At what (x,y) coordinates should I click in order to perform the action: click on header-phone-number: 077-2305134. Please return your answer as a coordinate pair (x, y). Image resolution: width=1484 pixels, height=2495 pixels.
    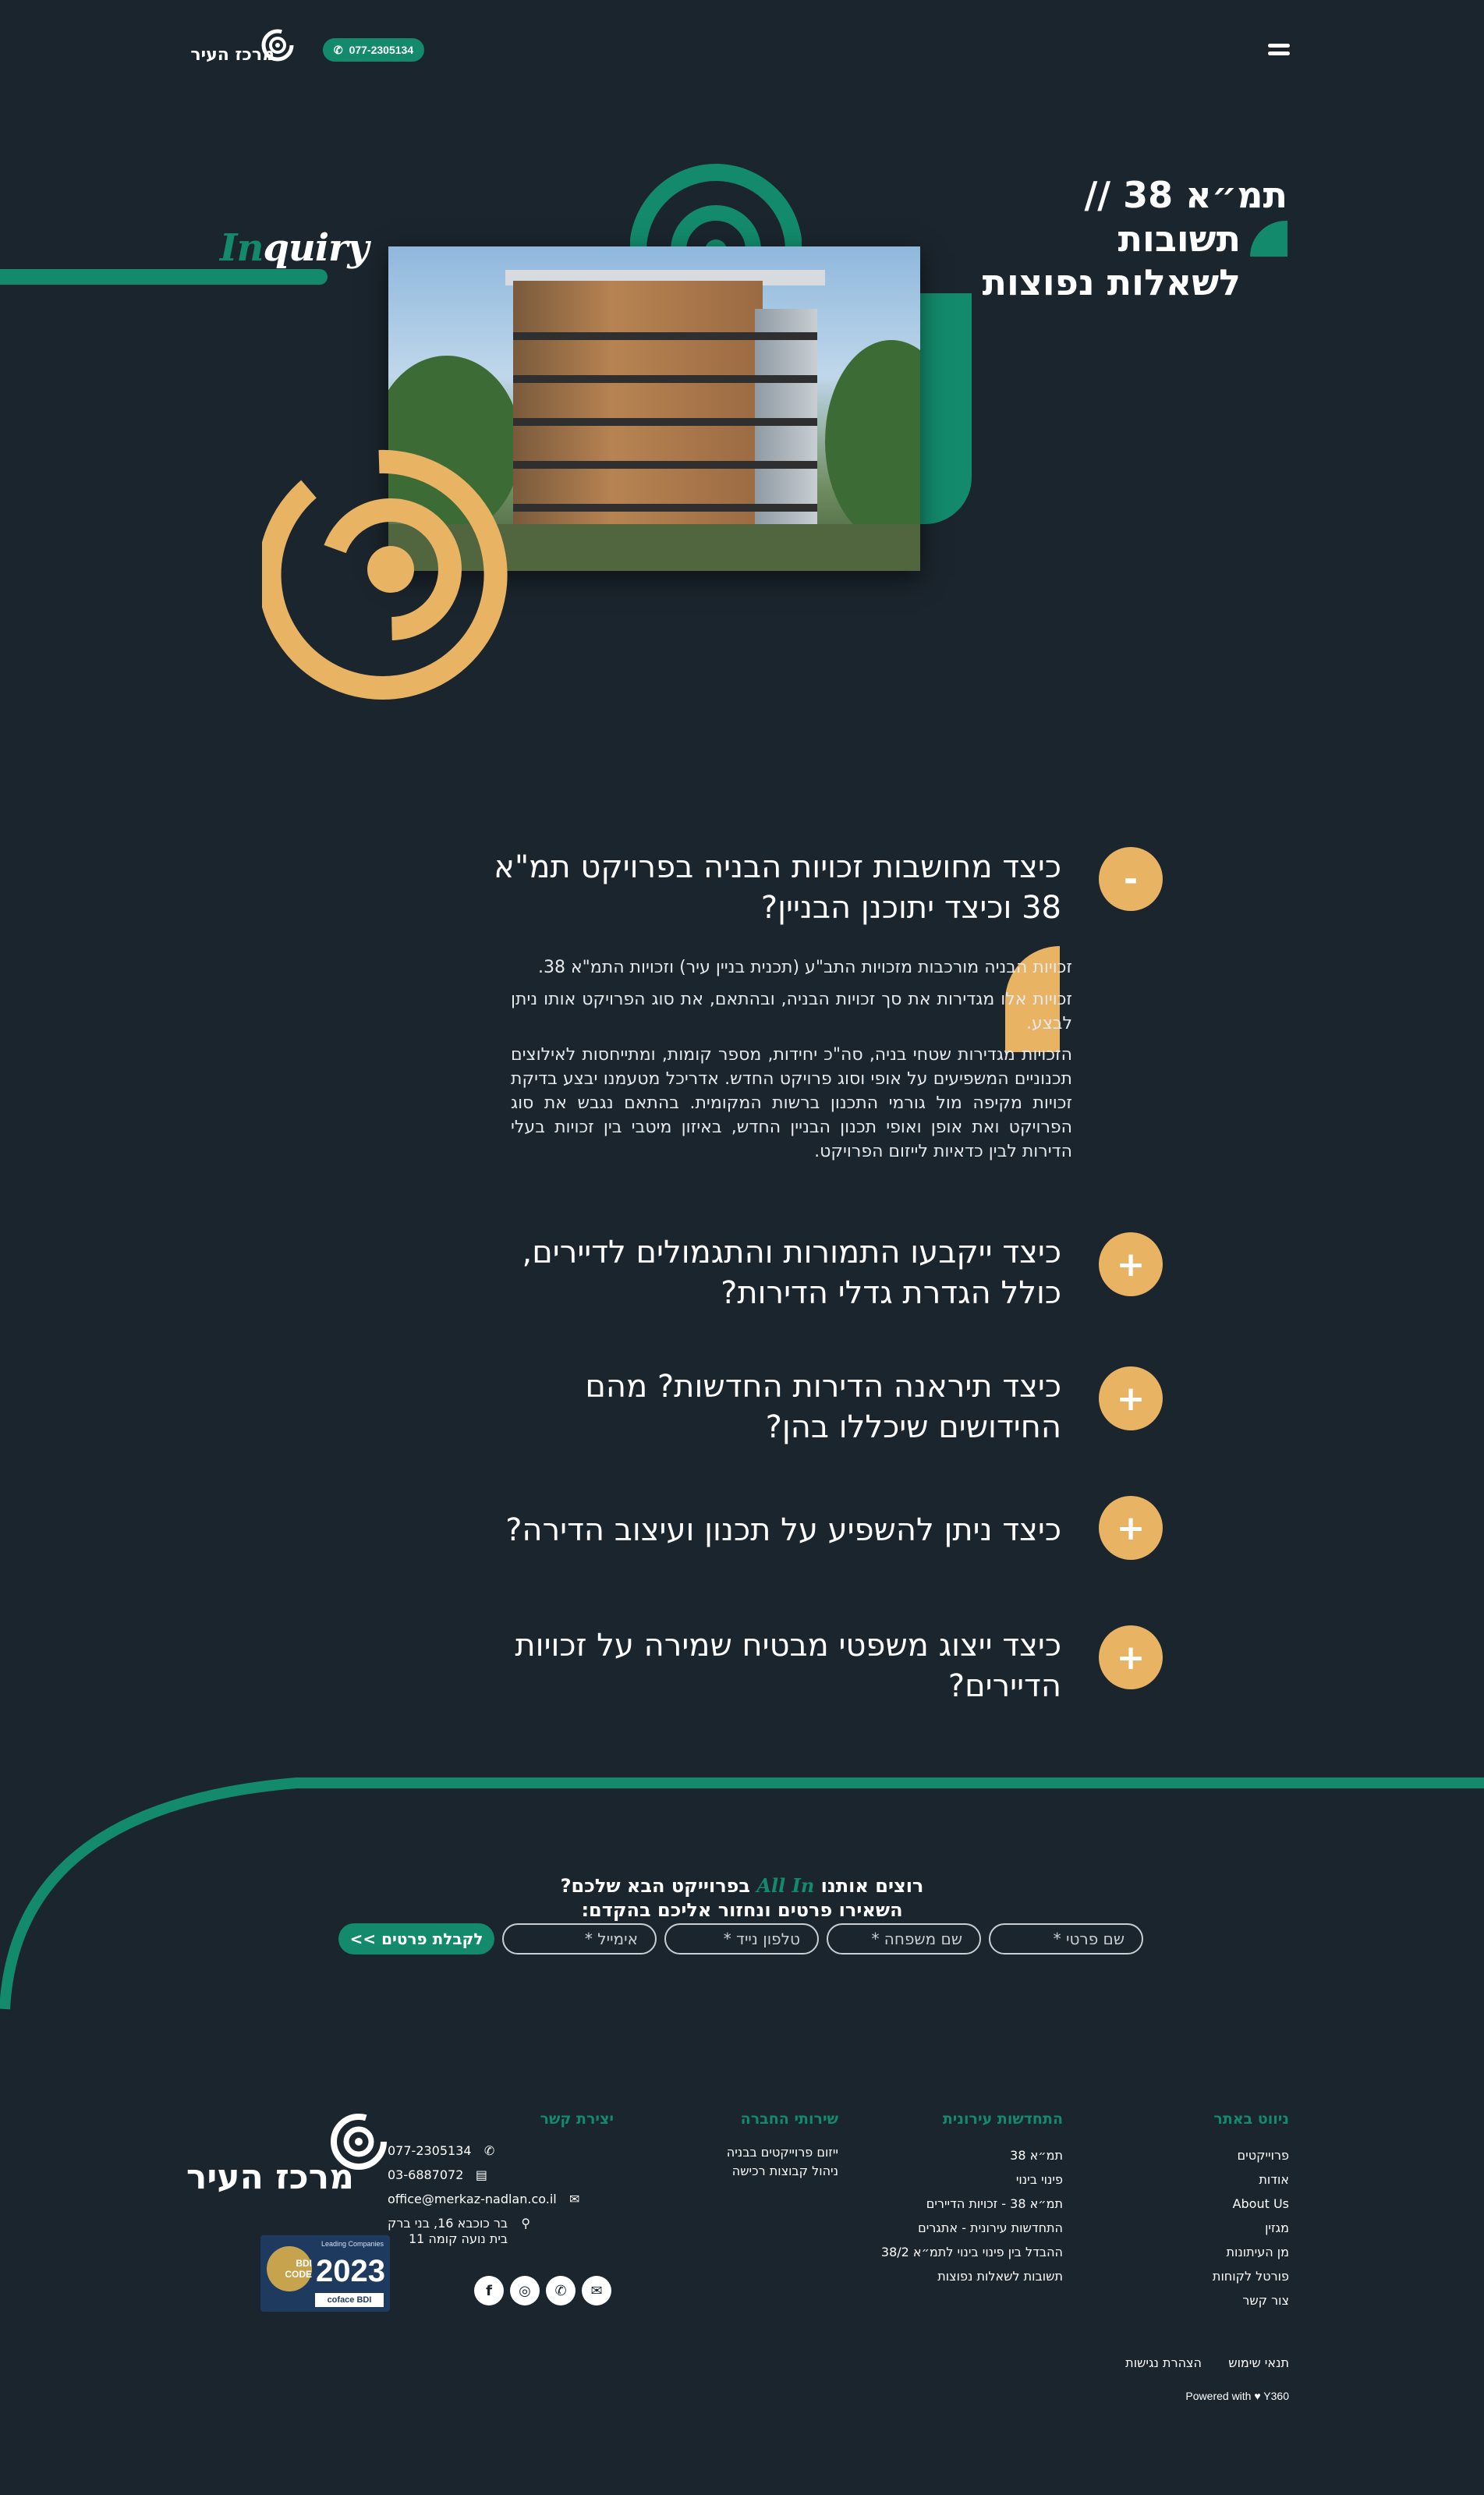
    Looking at the image, I should click on (381, 50).